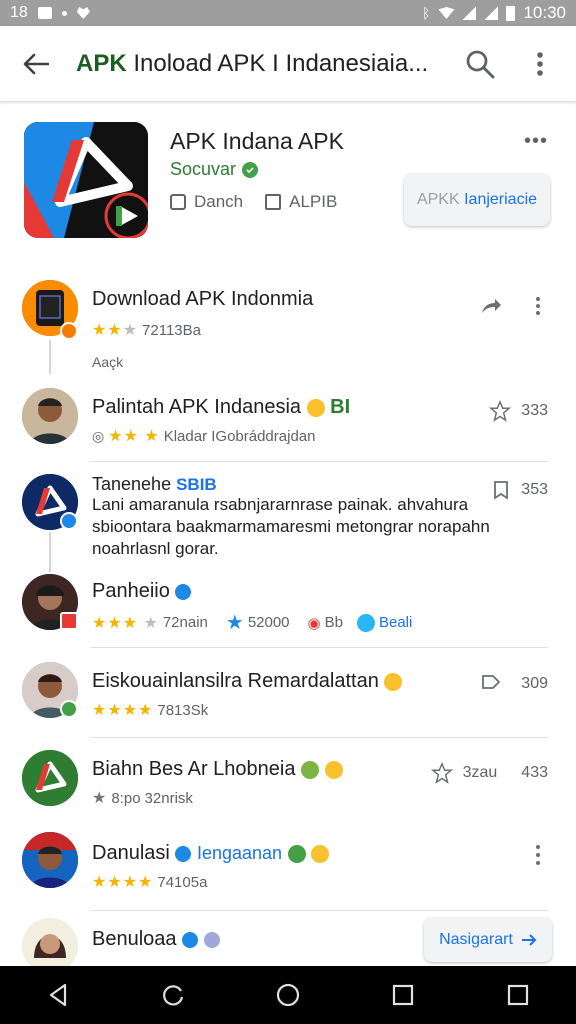 Image resolution: width=576 pixels, height=1024 pixels. Describe the element at coordinates (156, 939) in the screenshot. I see `row-title: Benuloaa` at that location.